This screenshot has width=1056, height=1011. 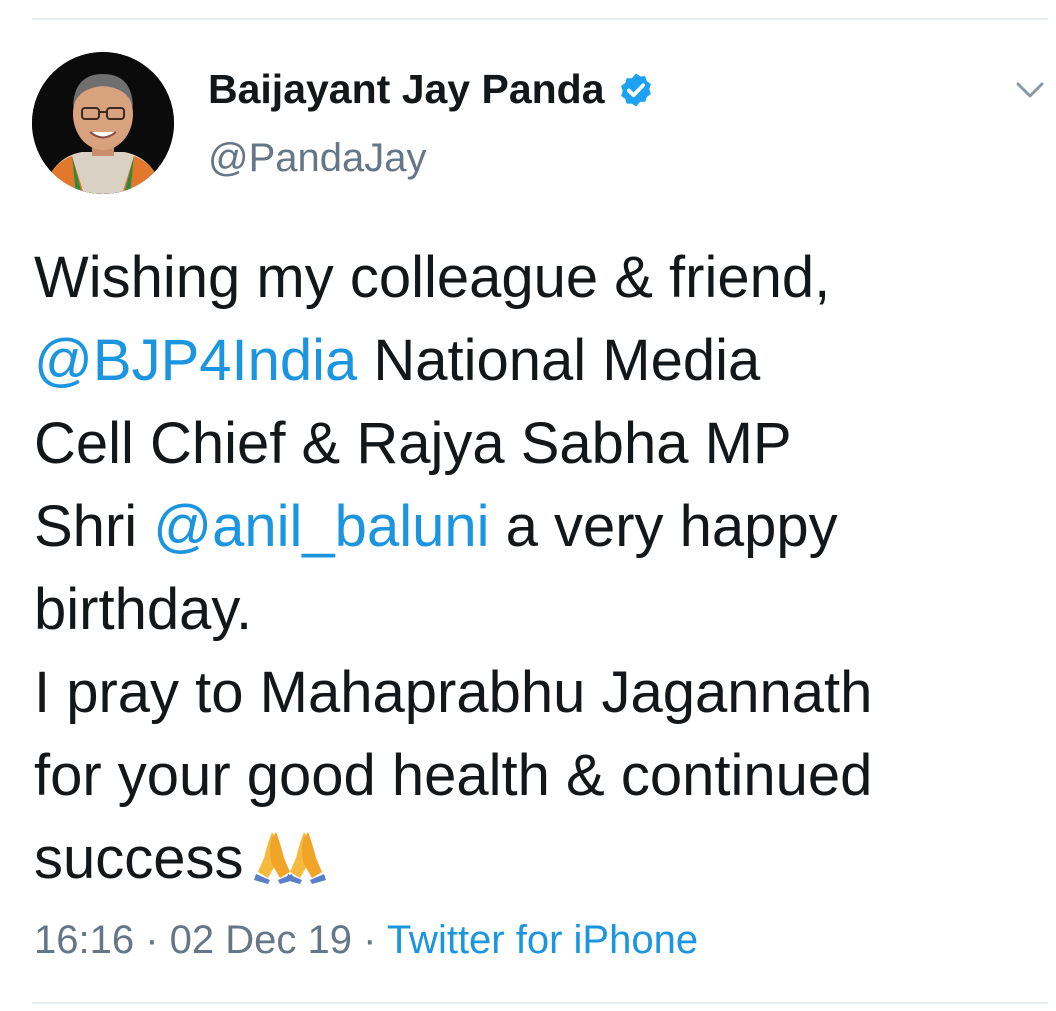 I want to click on top-divider, so click(x=540, y=19).